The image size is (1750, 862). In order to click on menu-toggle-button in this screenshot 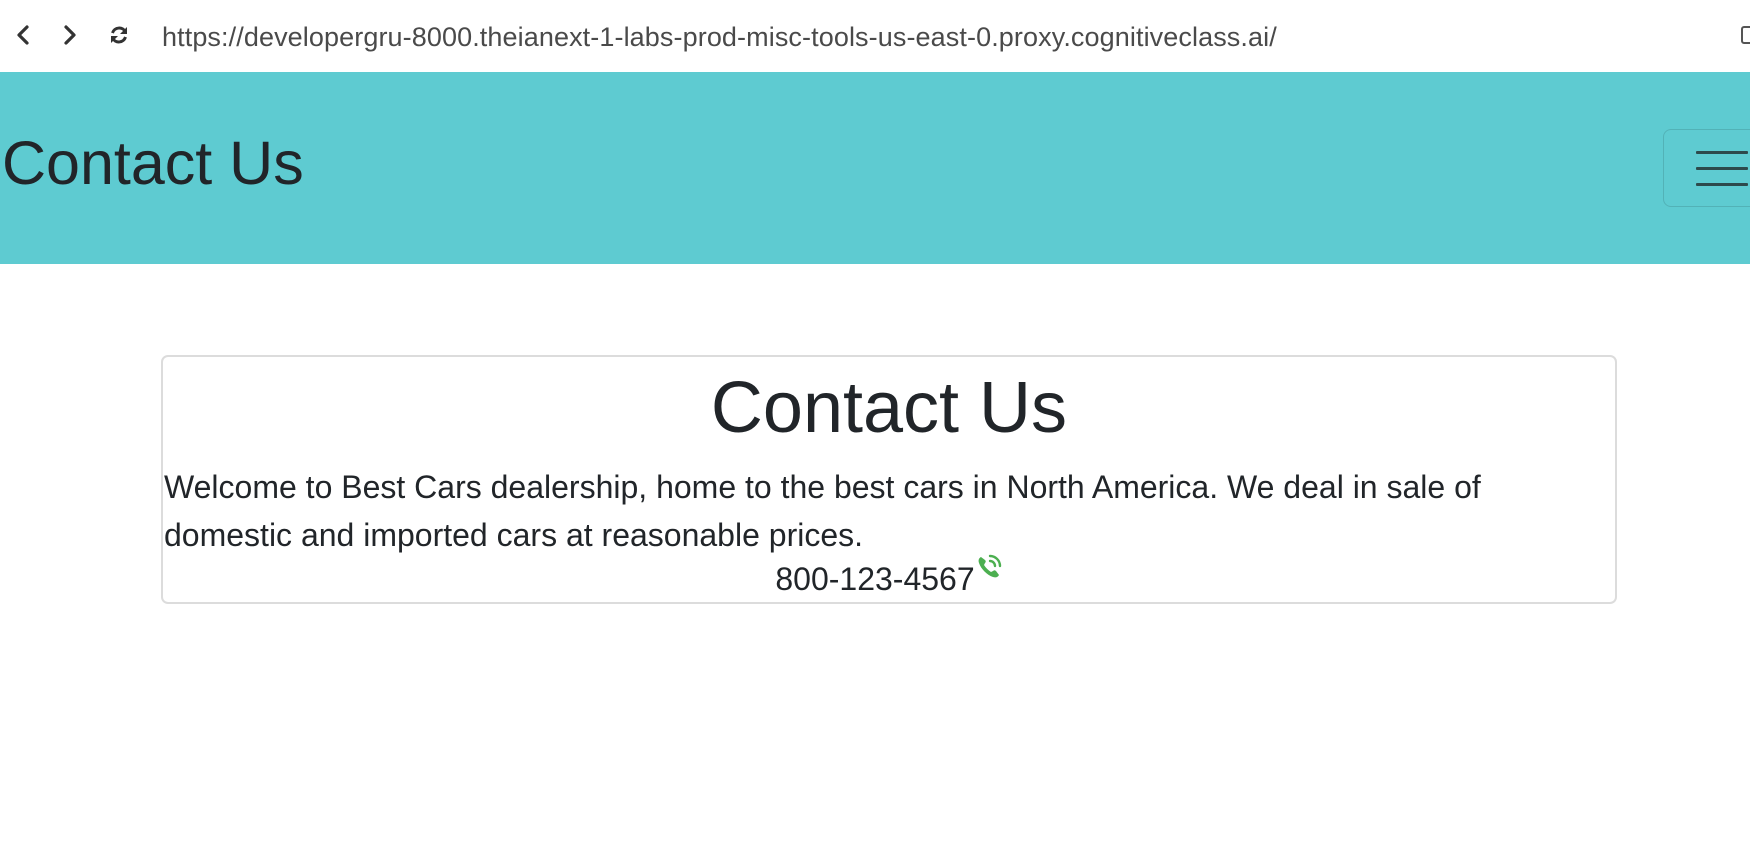, I will do `click(1706, 168)`.